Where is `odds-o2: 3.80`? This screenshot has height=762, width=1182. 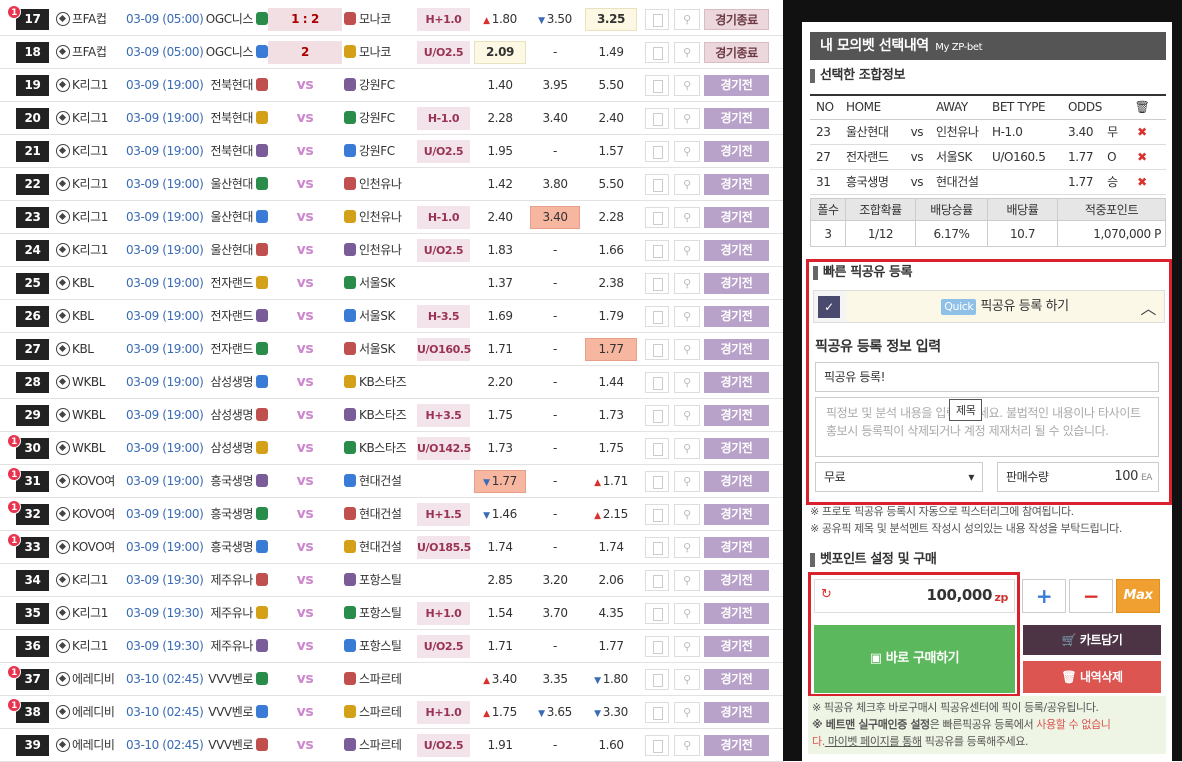
odds-o2: 3.80 is located at coordinates (555, 184).